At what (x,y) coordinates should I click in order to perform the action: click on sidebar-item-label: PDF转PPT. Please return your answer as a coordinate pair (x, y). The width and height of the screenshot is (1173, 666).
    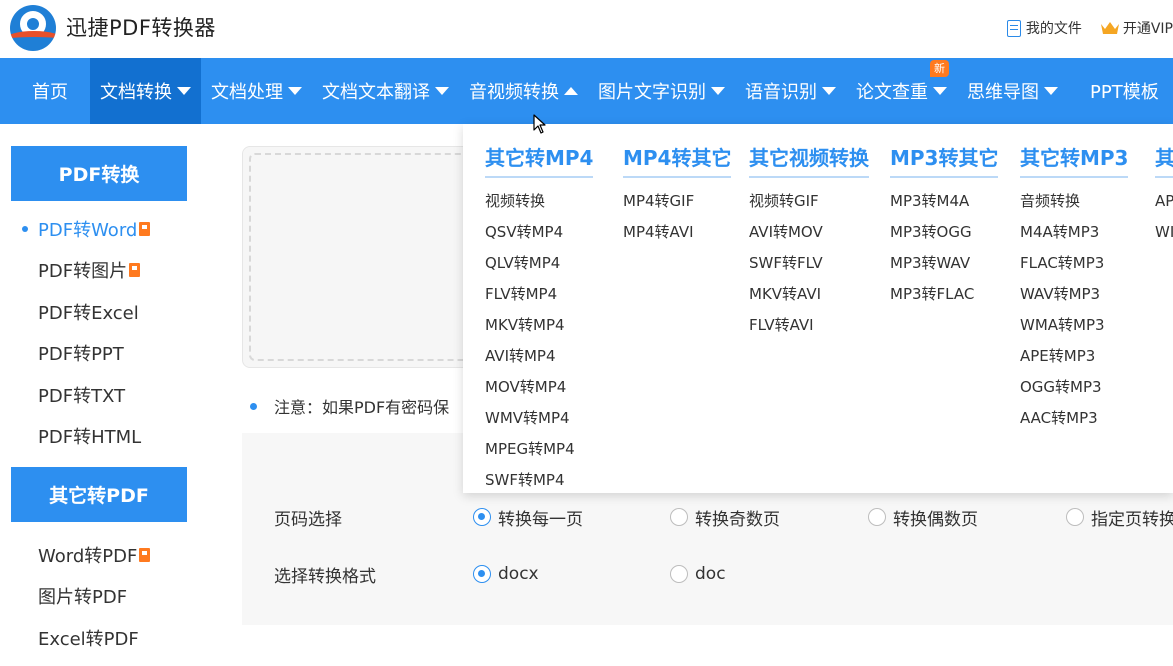
    Looking at the image, I should click on (81, 355).